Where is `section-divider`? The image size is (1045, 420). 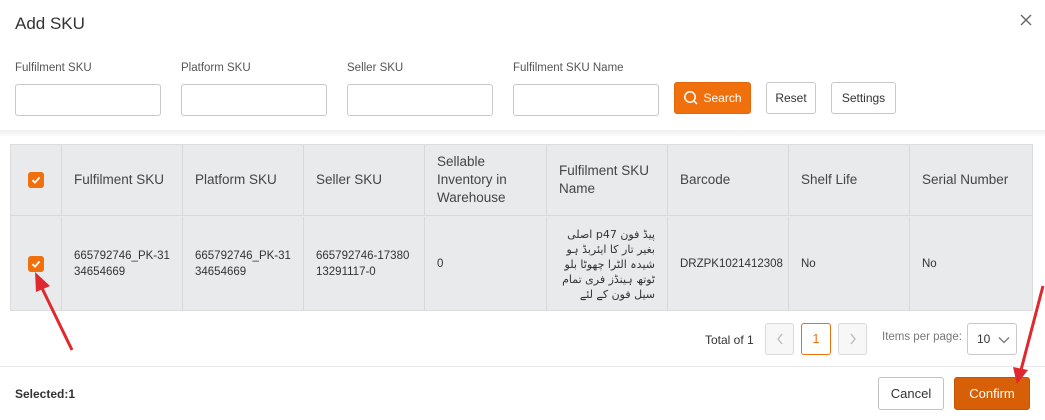
section-divider is located at coordinates (522, 133).